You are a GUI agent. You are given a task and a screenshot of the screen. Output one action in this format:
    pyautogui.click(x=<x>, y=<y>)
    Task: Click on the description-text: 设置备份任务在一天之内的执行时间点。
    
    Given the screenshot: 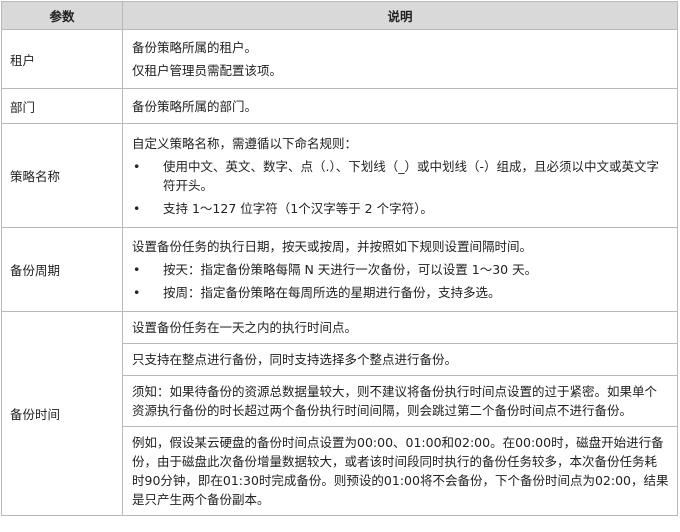 What is the action you would take?
    pyautogui.click(x=400, y=328)
    